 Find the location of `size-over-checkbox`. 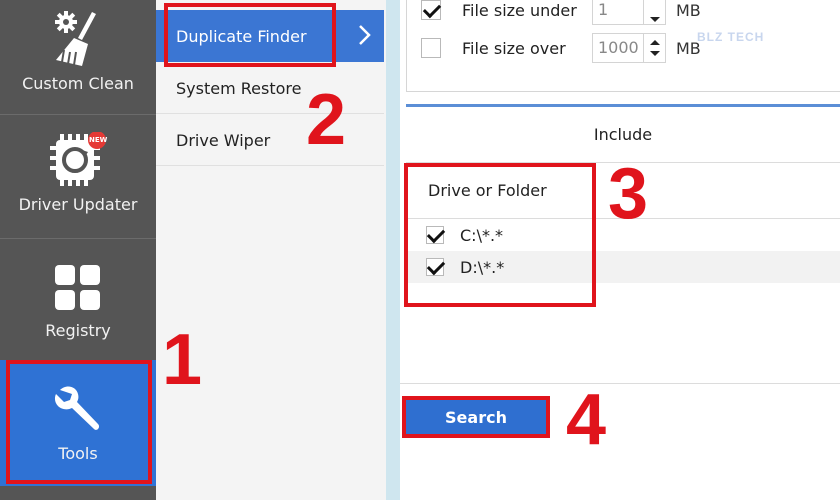

size-over-checkbox is located at coordinates (431, 48).